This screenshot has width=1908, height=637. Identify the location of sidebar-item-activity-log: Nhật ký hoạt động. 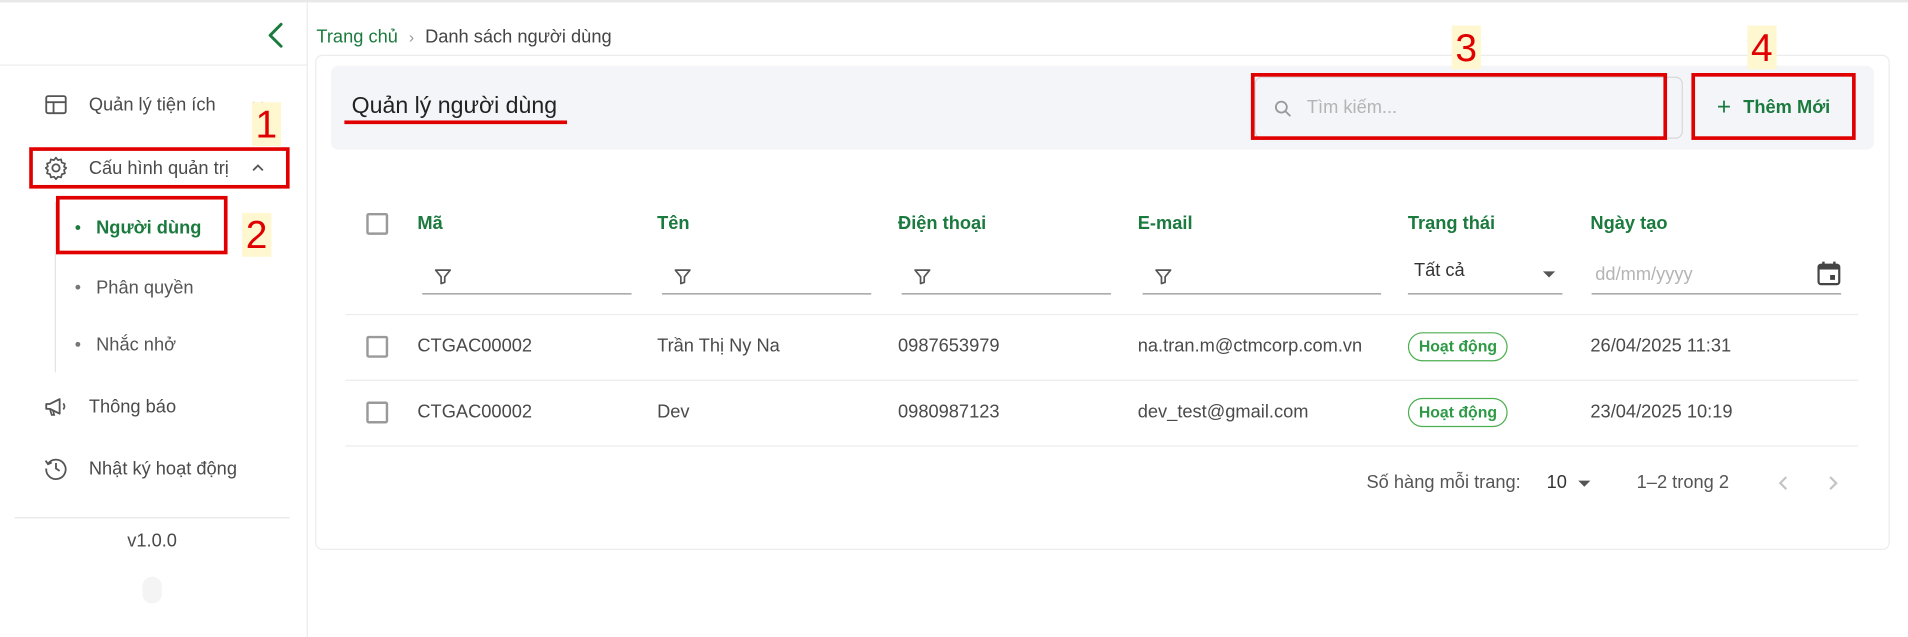
(161, 468).